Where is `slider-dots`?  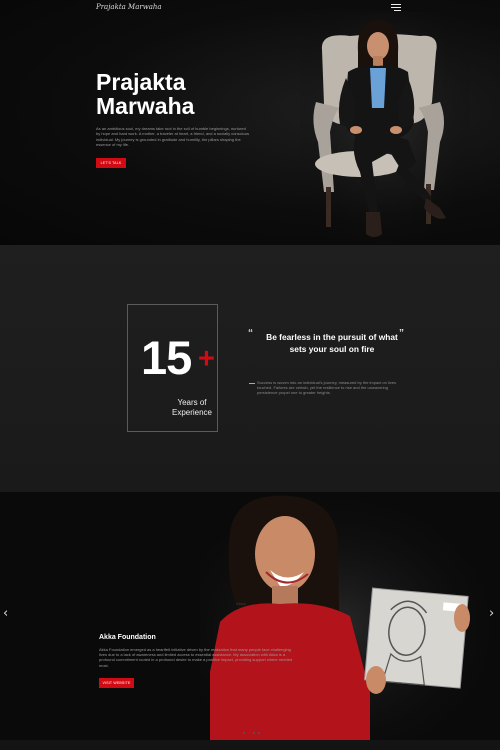
slider-dots is located at coordinates (251, 733).